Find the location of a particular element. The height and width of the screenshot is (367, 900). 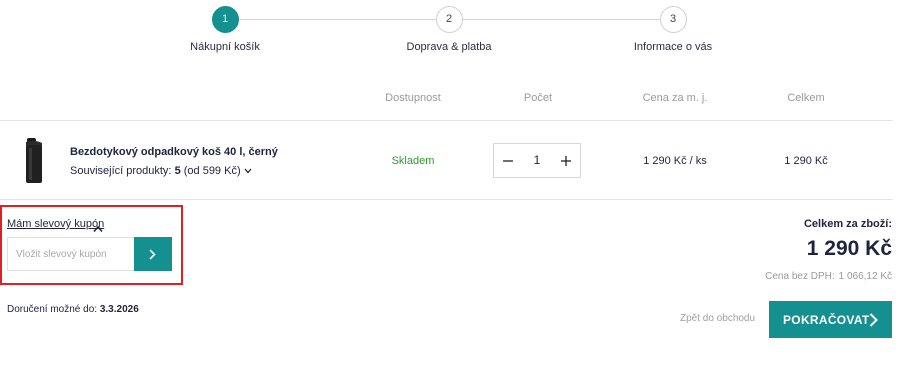

quantity-increase-button is located at coordinates (566, 160).